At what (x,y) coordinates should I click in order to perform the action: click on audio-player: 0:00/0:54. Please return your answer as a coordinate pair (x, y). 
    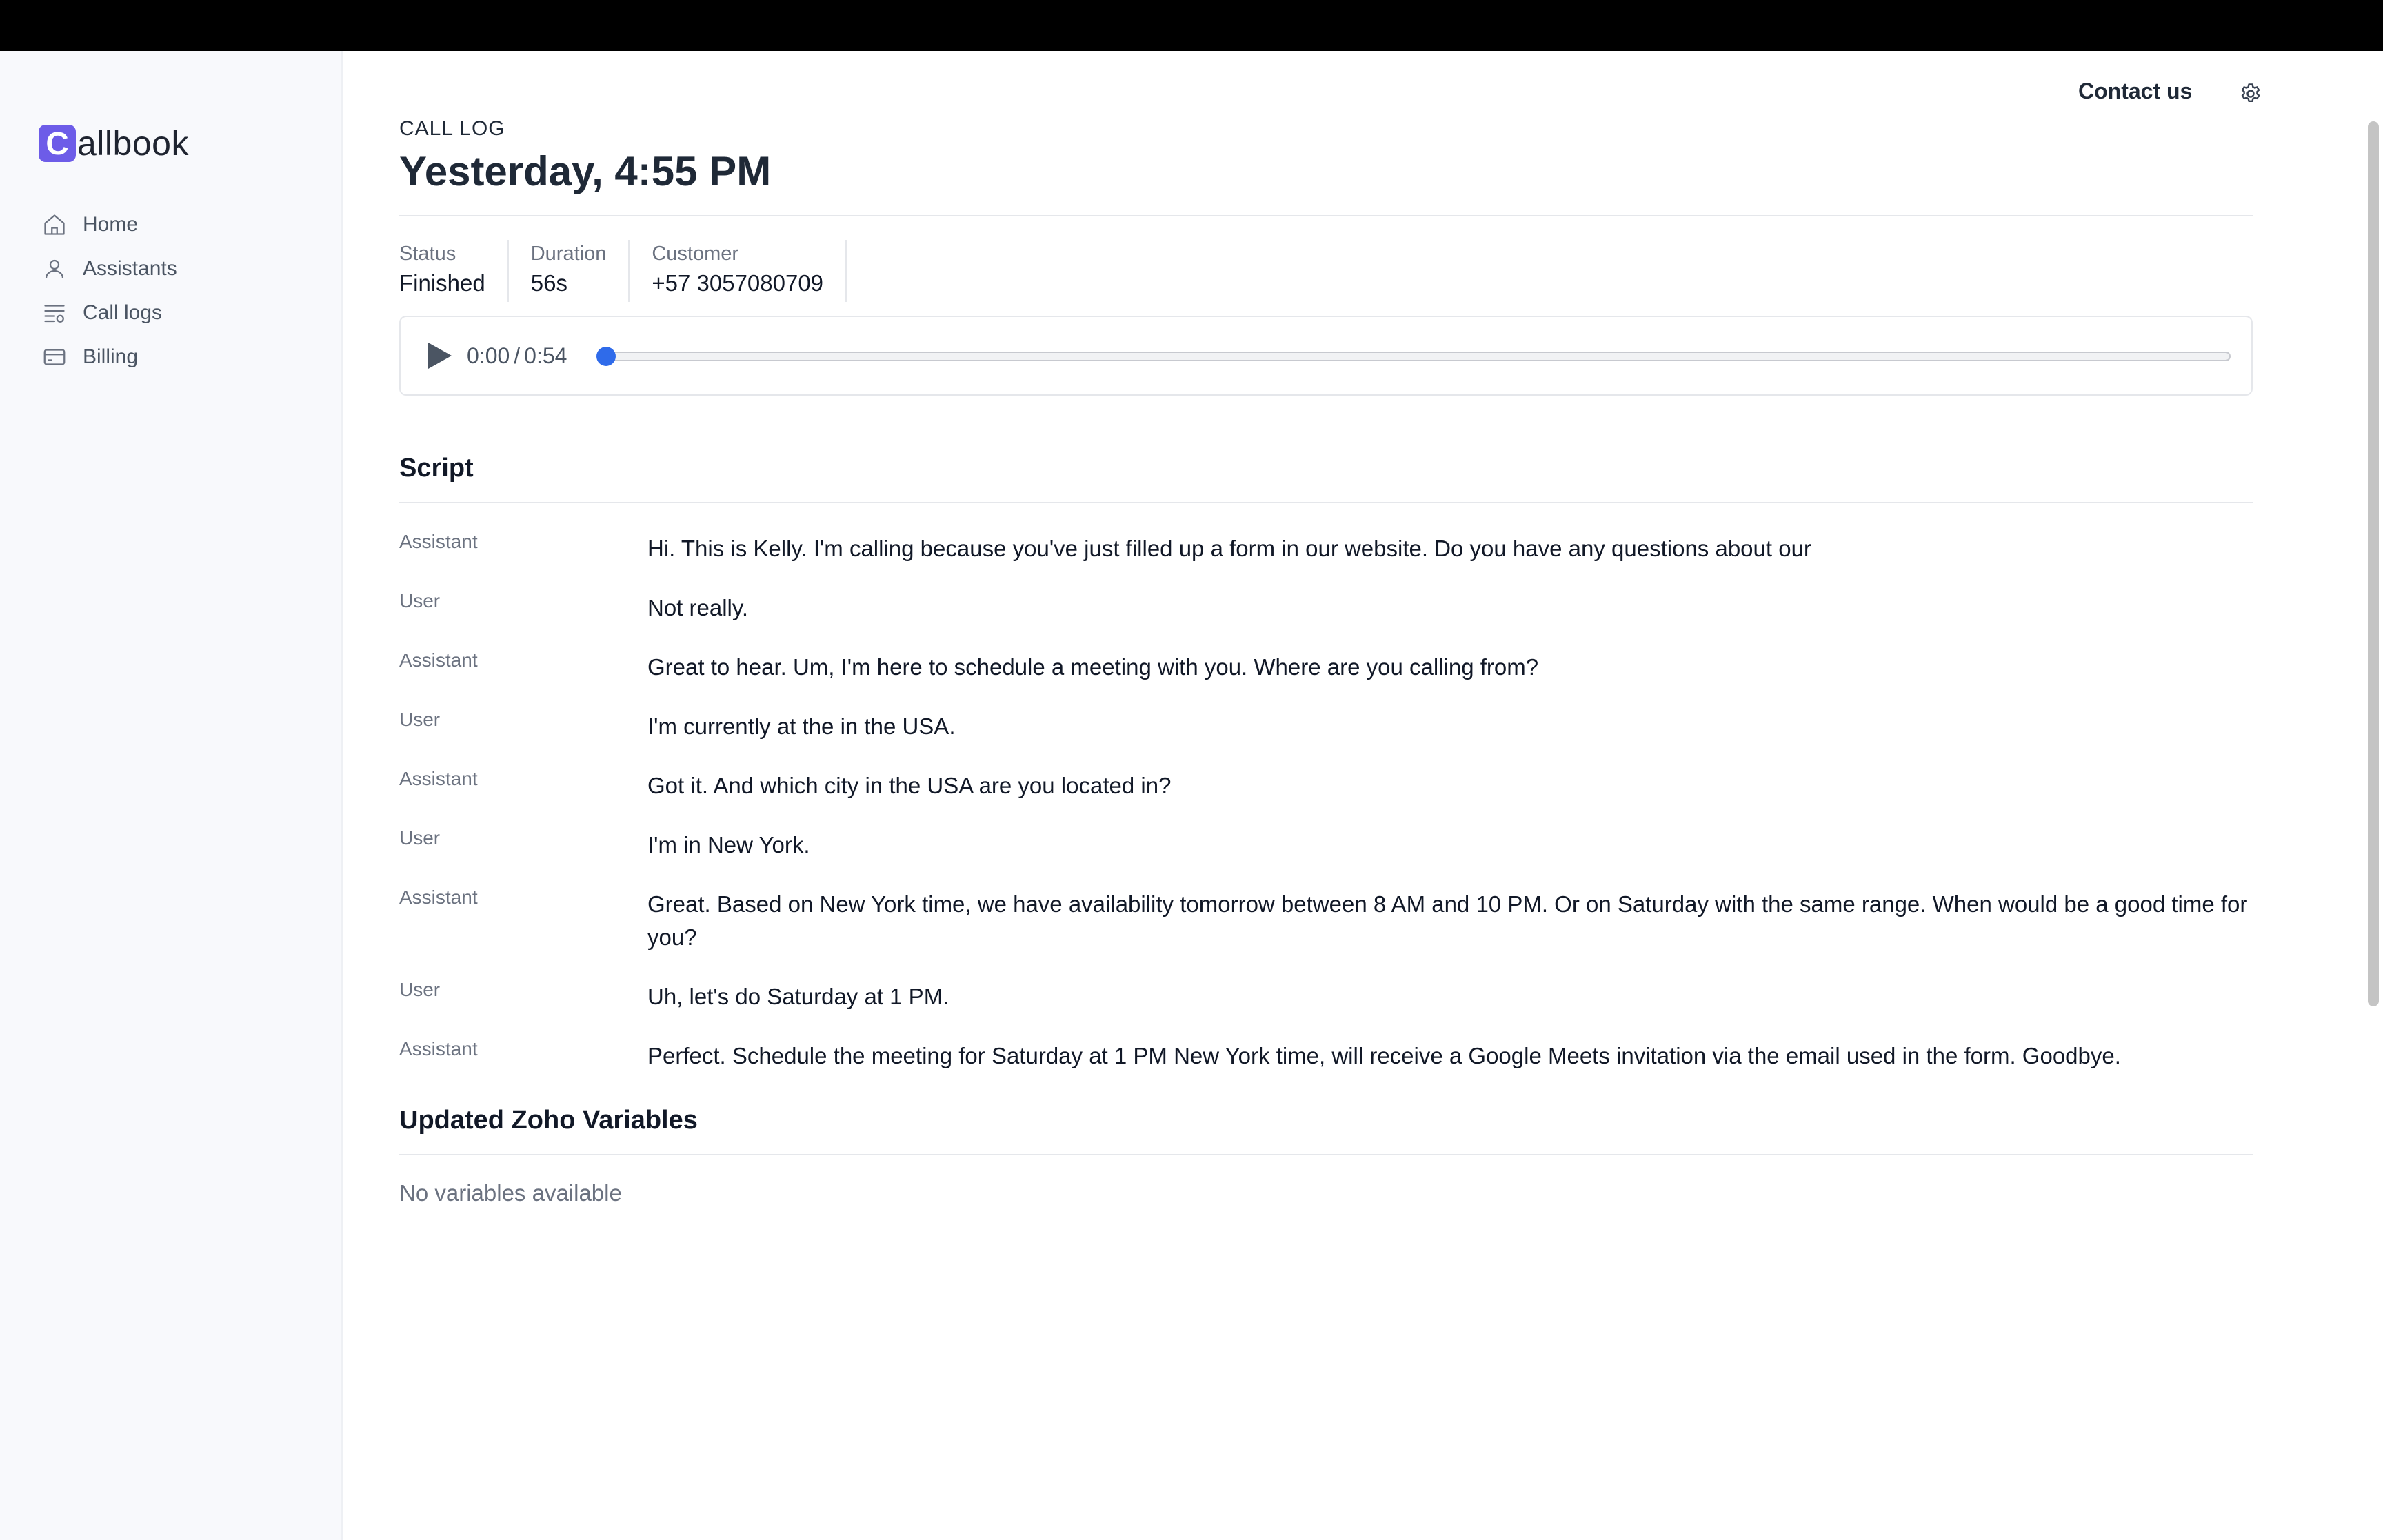
    Looking at the image, I should click on (1326, 356).